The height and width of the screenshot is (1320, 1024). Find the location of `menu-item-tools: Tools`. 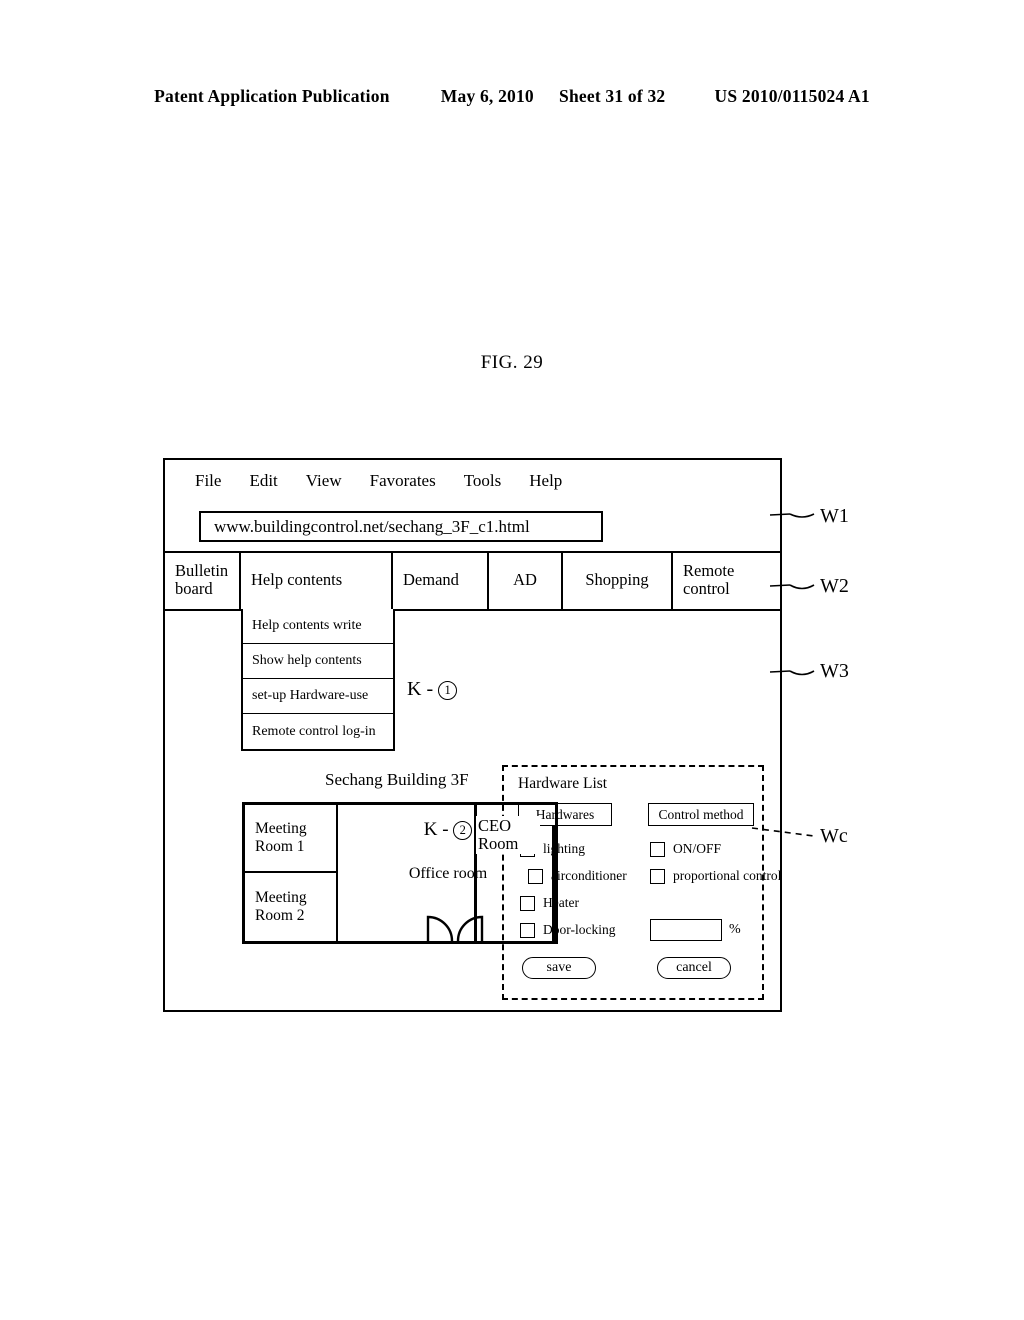

menu-item-tools: Tools is located at coordinates (483, 481).